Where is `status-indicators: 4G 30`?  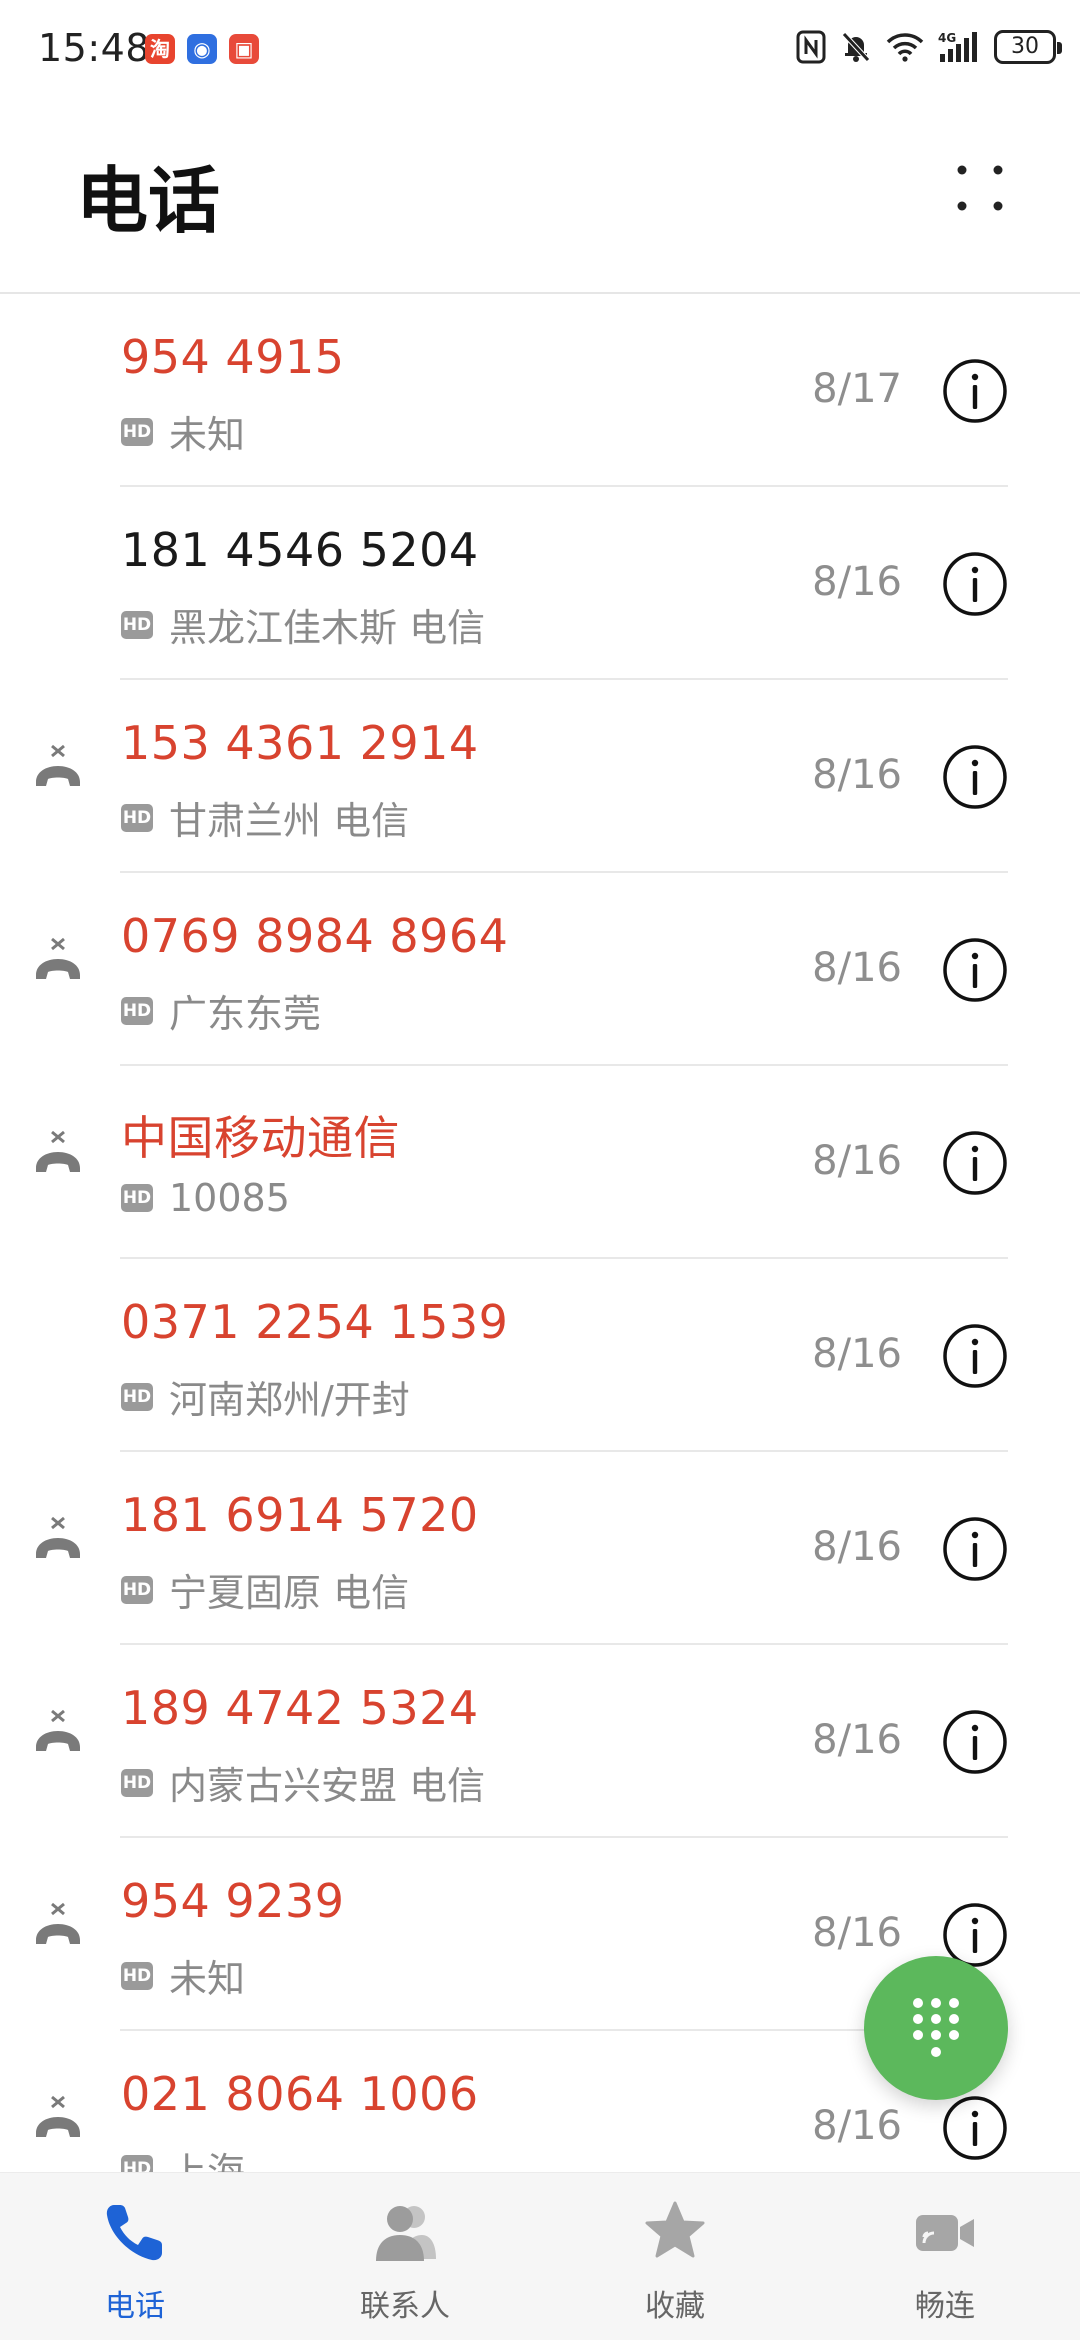 status-indicators: 4G 30 is located at coordinates (929, 47).